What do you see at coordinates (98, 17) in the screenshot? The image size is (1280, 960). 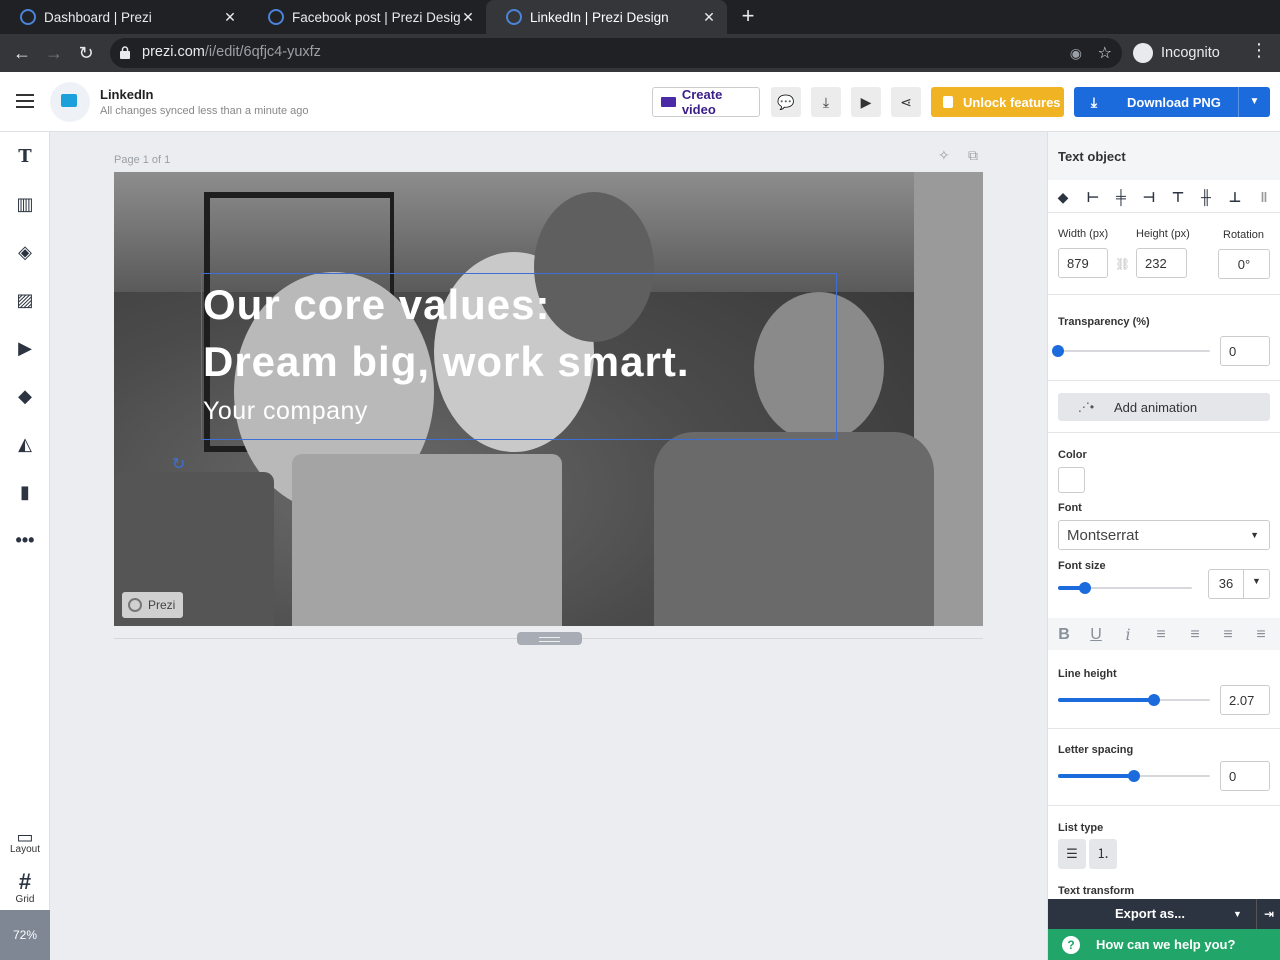 I see `tab-title: Dashboard | Prezi` at bounding box center [98, 17].